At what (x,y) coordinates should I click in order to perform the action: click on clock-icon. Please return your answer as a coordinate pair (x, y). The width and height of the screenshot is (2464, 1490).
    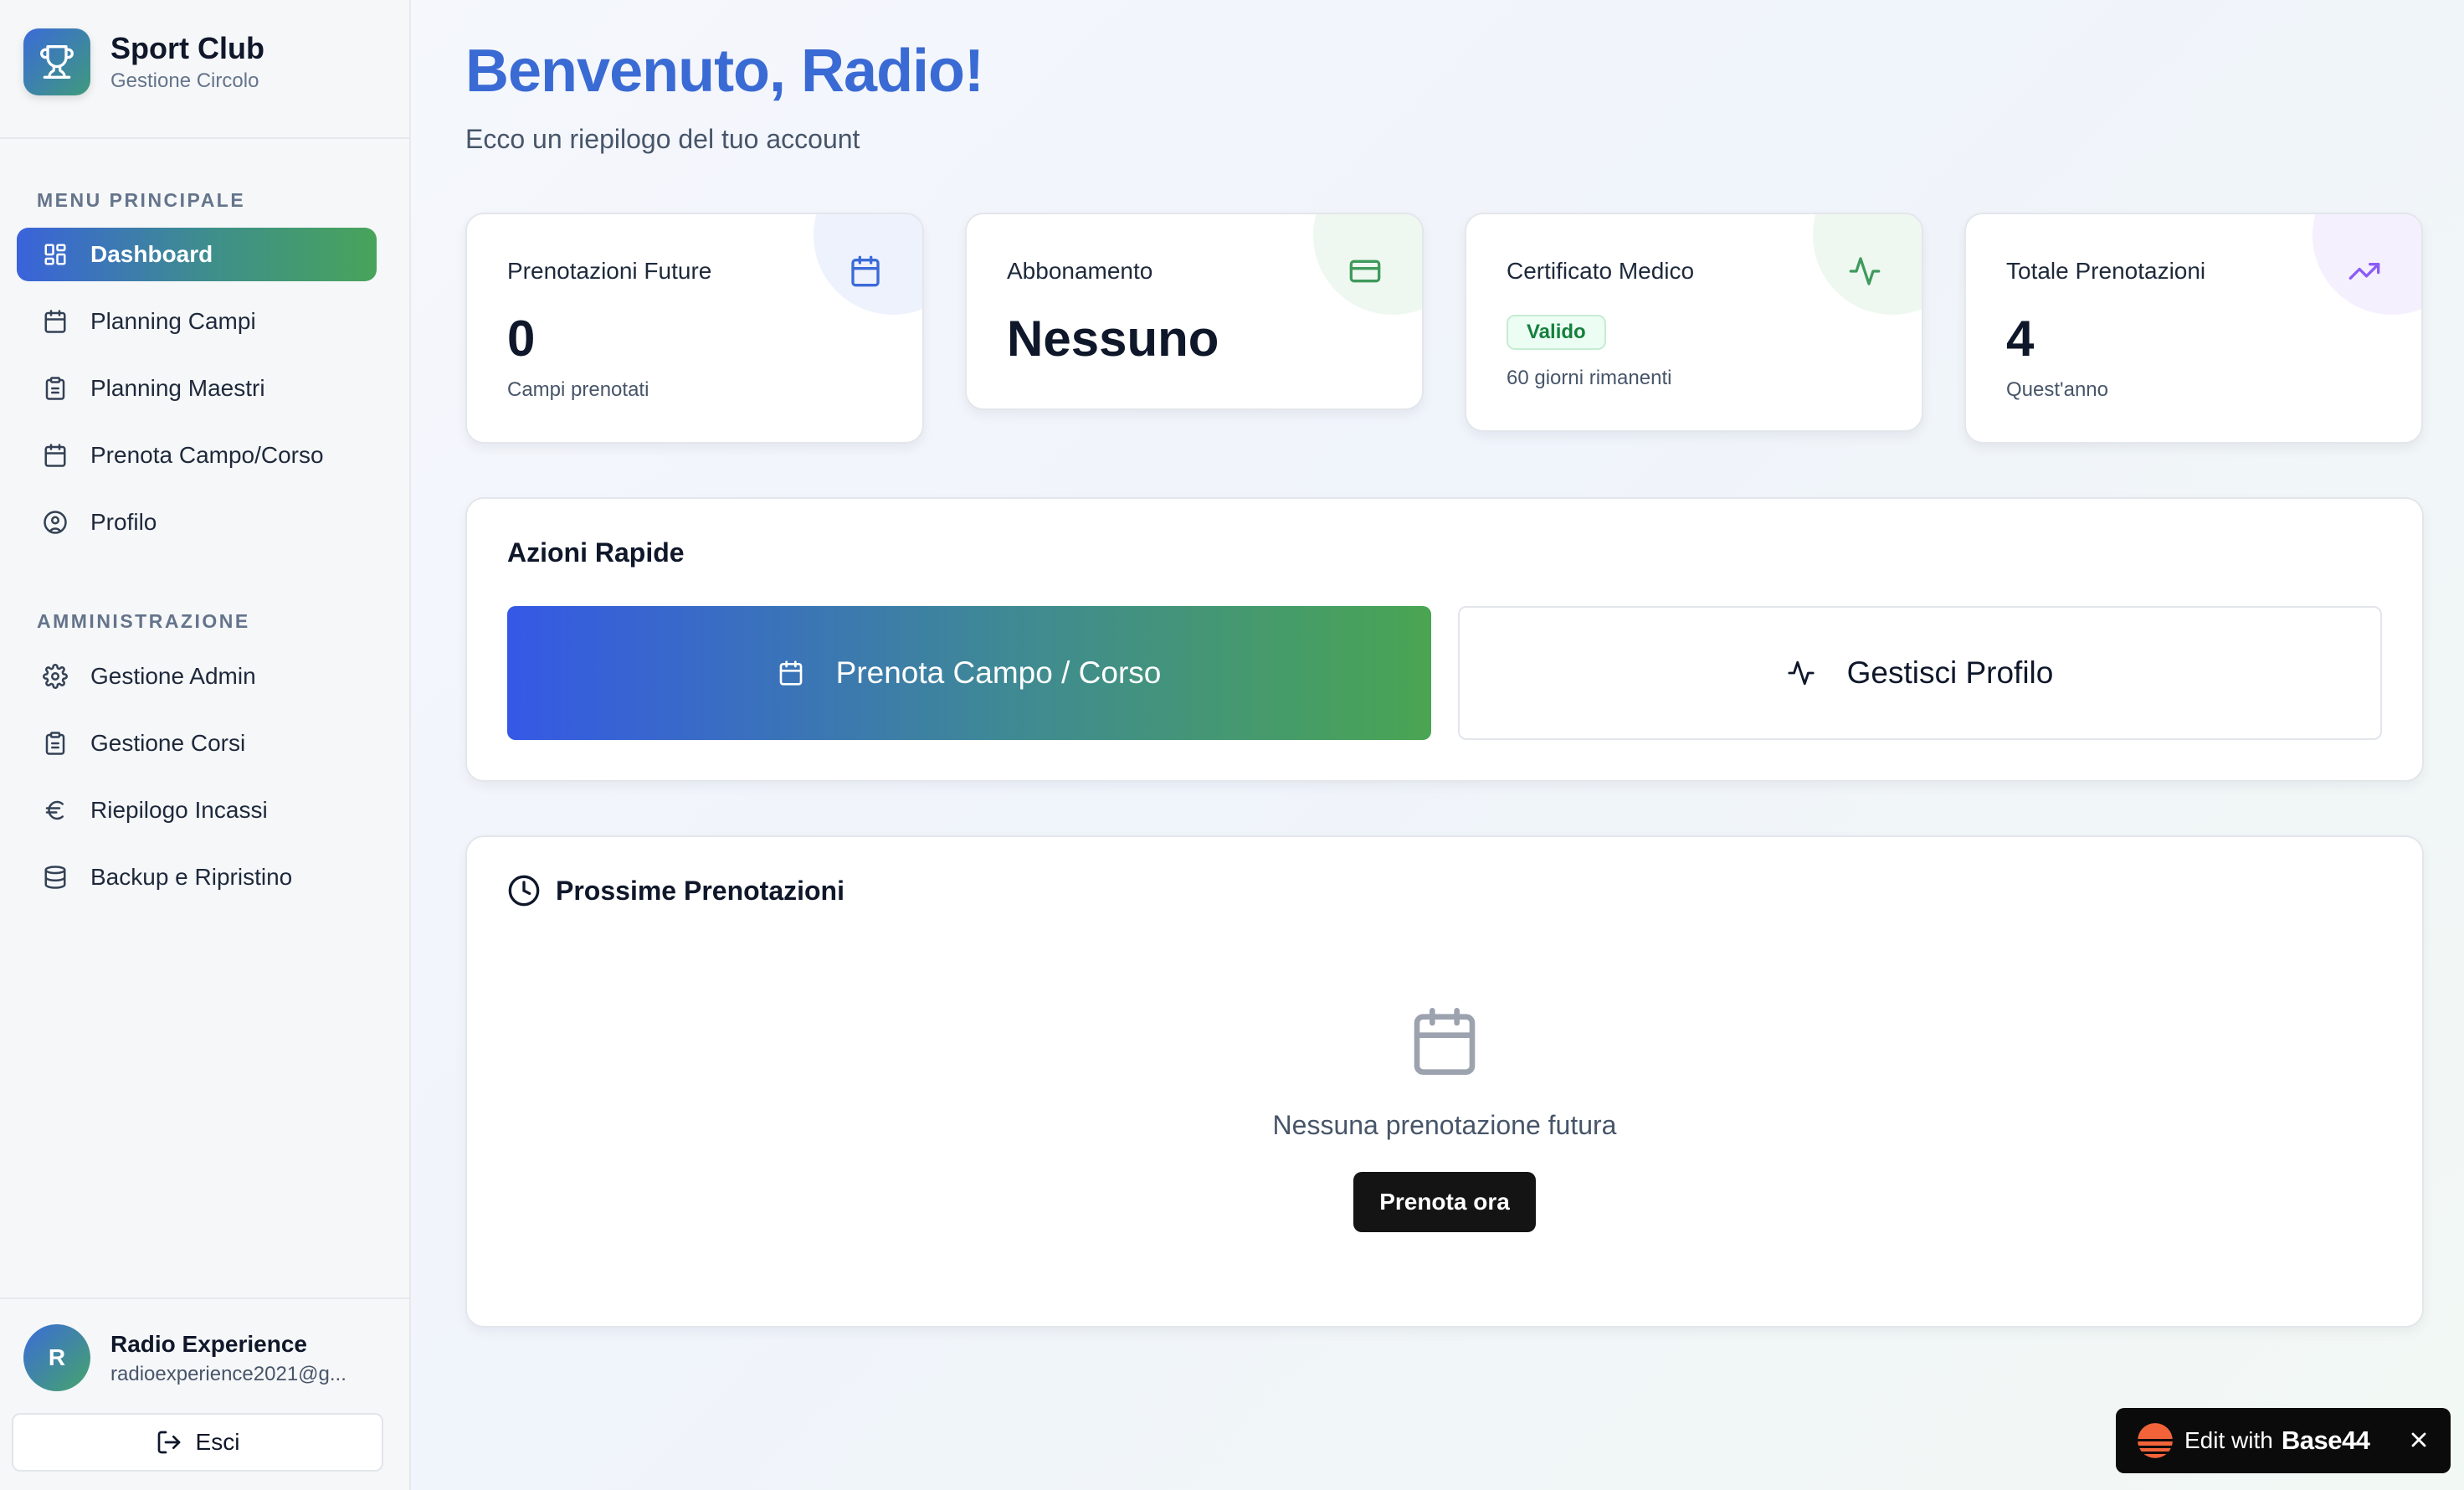
    Looking at the image, I should click on (524, 890).